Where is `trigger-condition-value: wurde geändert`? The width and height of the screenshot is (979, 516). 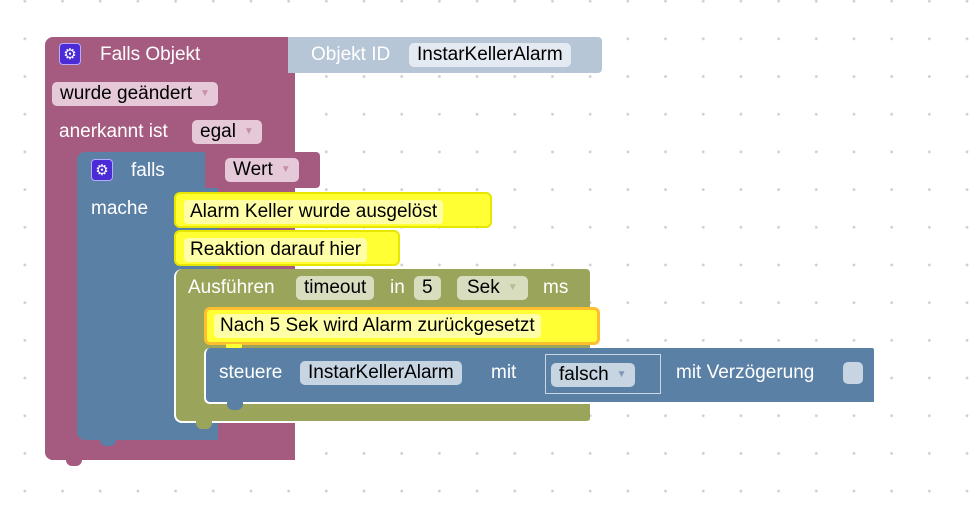 trigger-condition-value: wurde geändert is located at coordinates (126, 93).